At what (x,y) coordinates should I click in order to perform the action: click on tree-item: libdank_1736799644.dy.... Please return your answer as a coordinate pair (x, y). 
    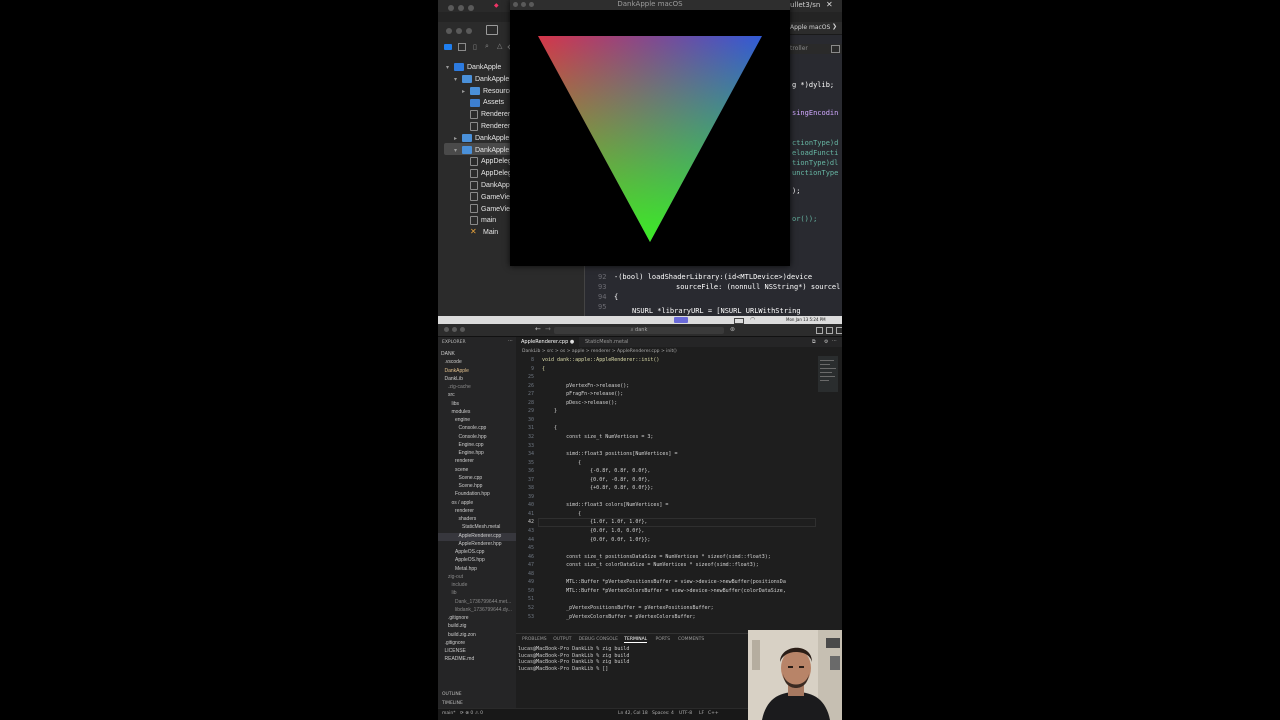
    Looking at the image, I should click on (483, 610).